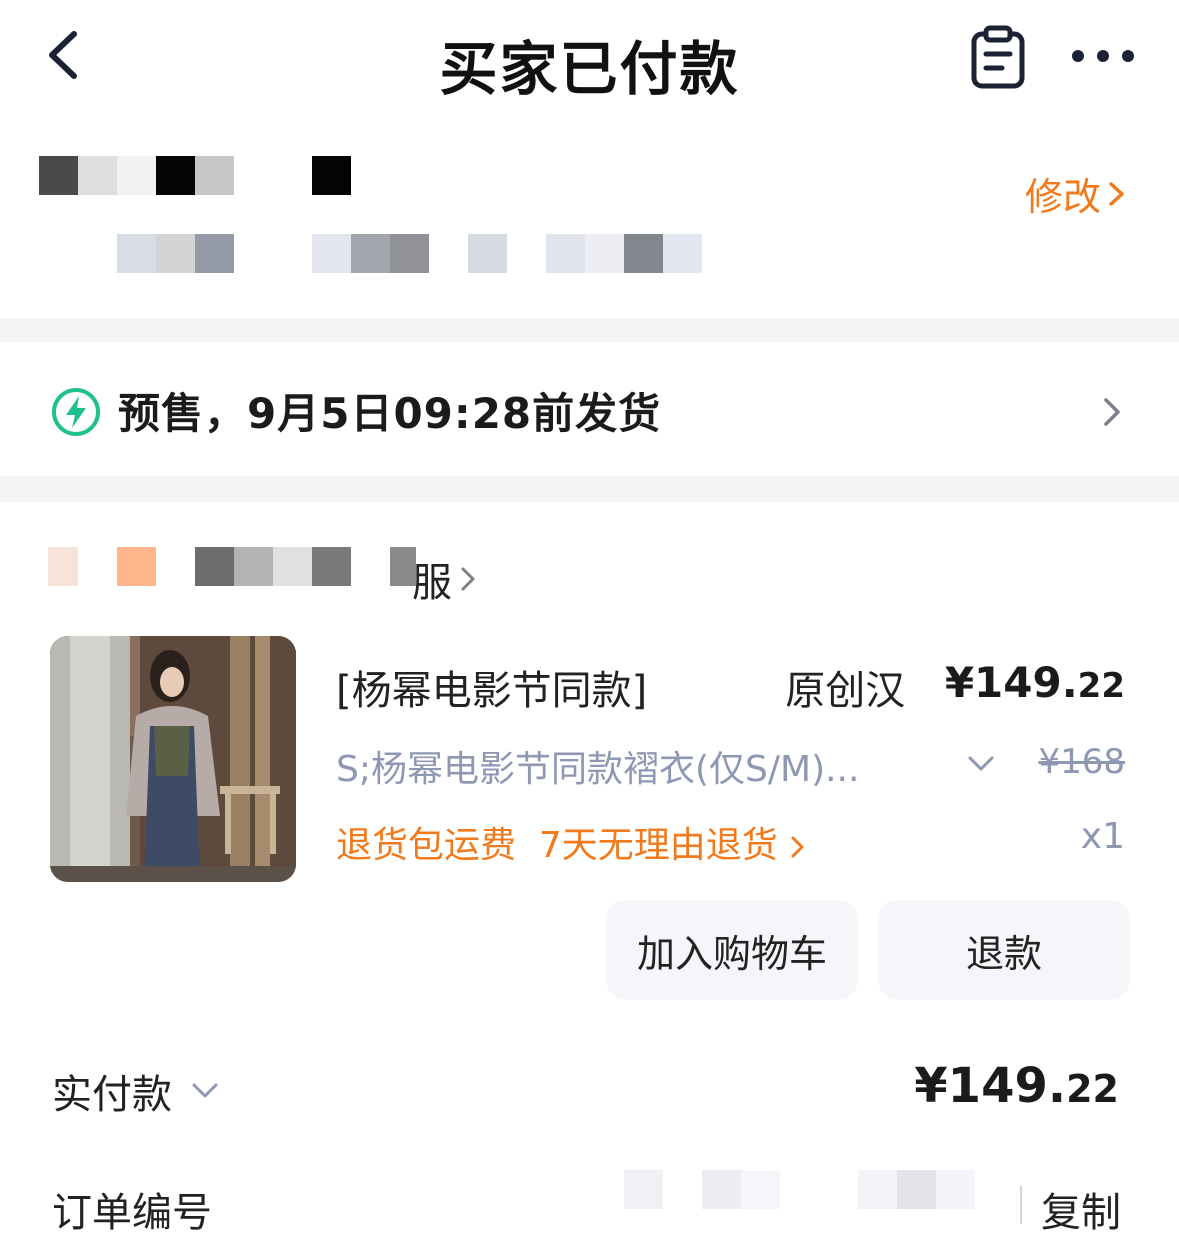 This screenshot has width=1179, height=1248. Describe the element at coordinates (990, 1086) in the screenshot. I see `paid-amount-main: ¥149.` at that location.